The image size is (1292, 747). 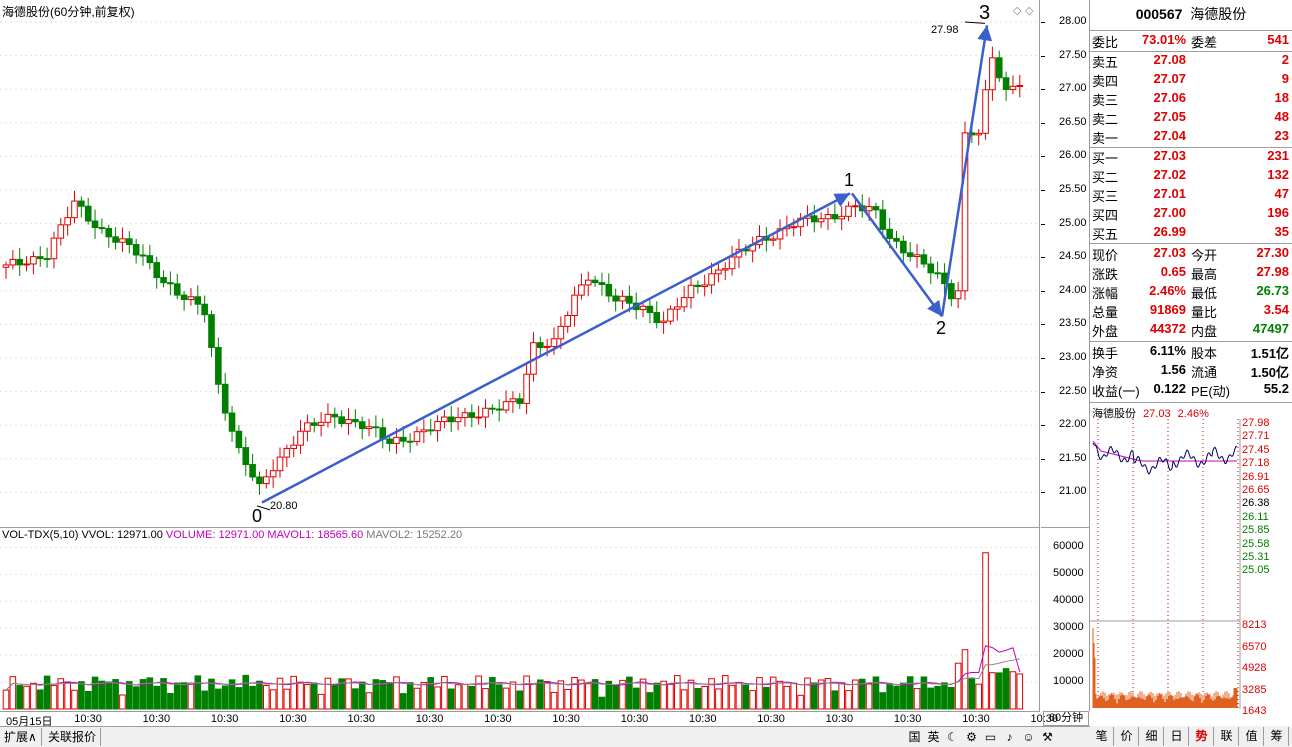 What do you see at coordinates (990, 737) in the screenshot?
I see `keyboard-icon: ▭` at bounding box center [990, 737].